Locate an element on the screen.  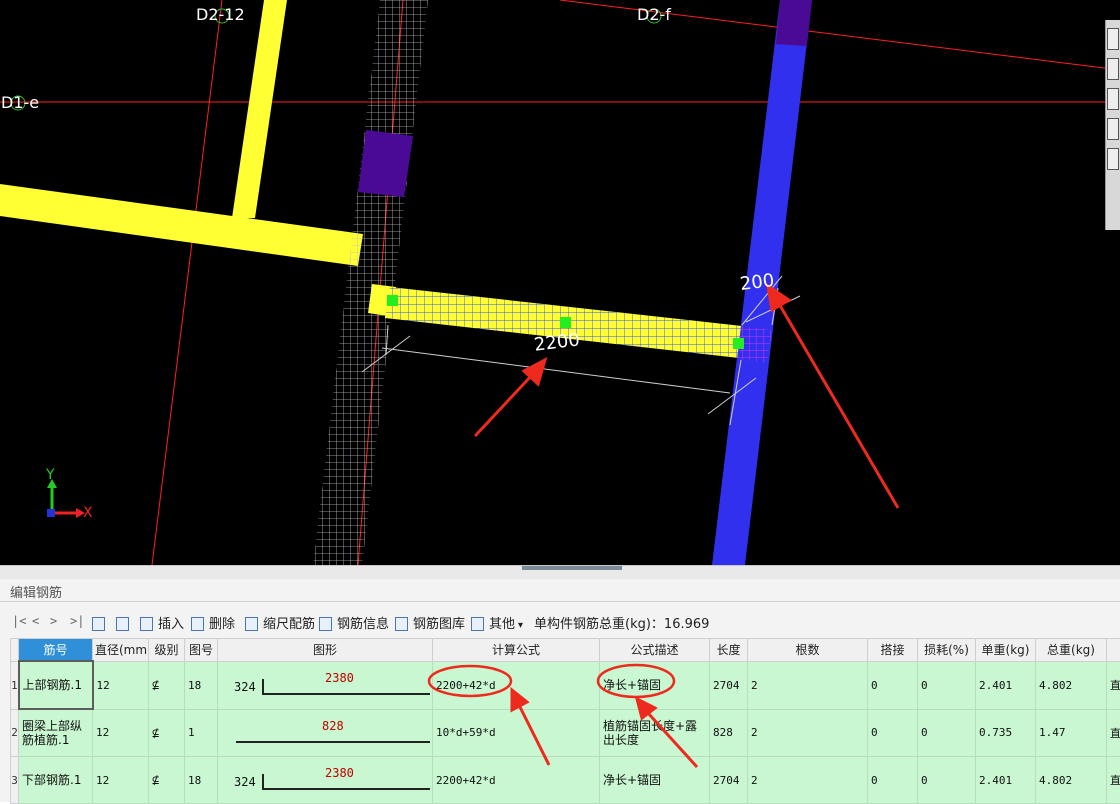
panel-splitter is located at coordinates (560, 572).